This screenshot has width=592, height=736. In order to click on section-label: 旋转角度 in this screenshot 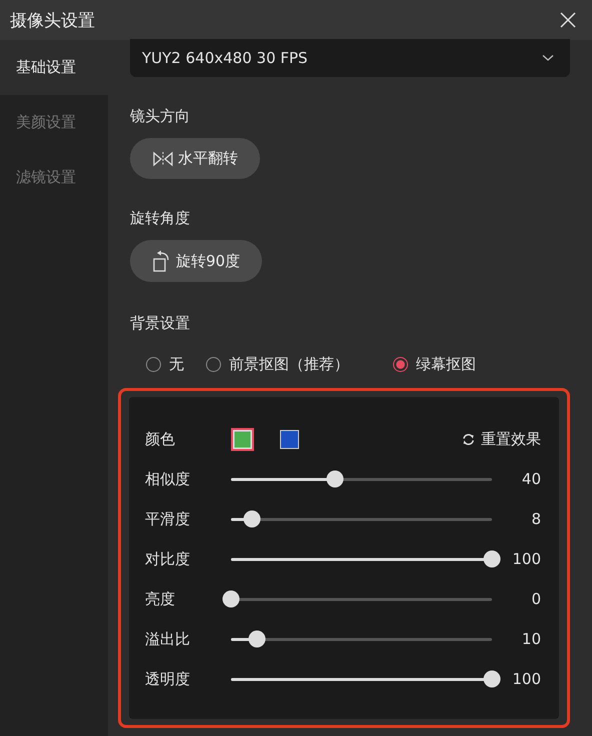, I will do `click(160, 218)`.